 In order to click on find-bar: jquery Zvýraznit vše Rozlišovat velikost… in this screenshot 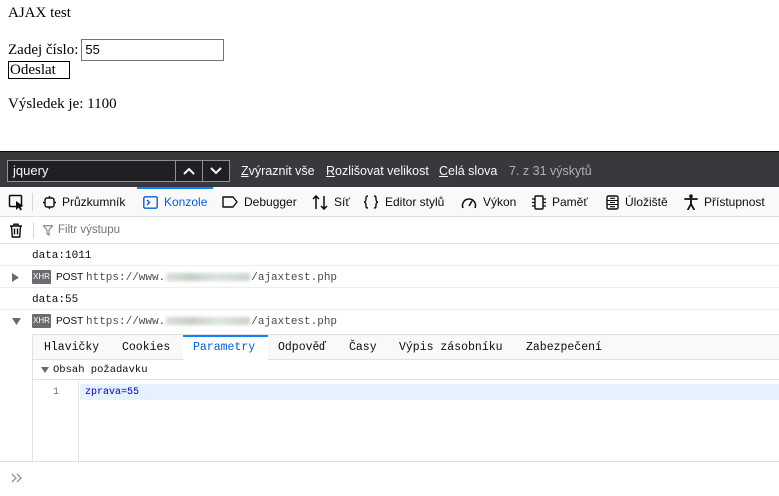, I will do `click(389, 169)`.